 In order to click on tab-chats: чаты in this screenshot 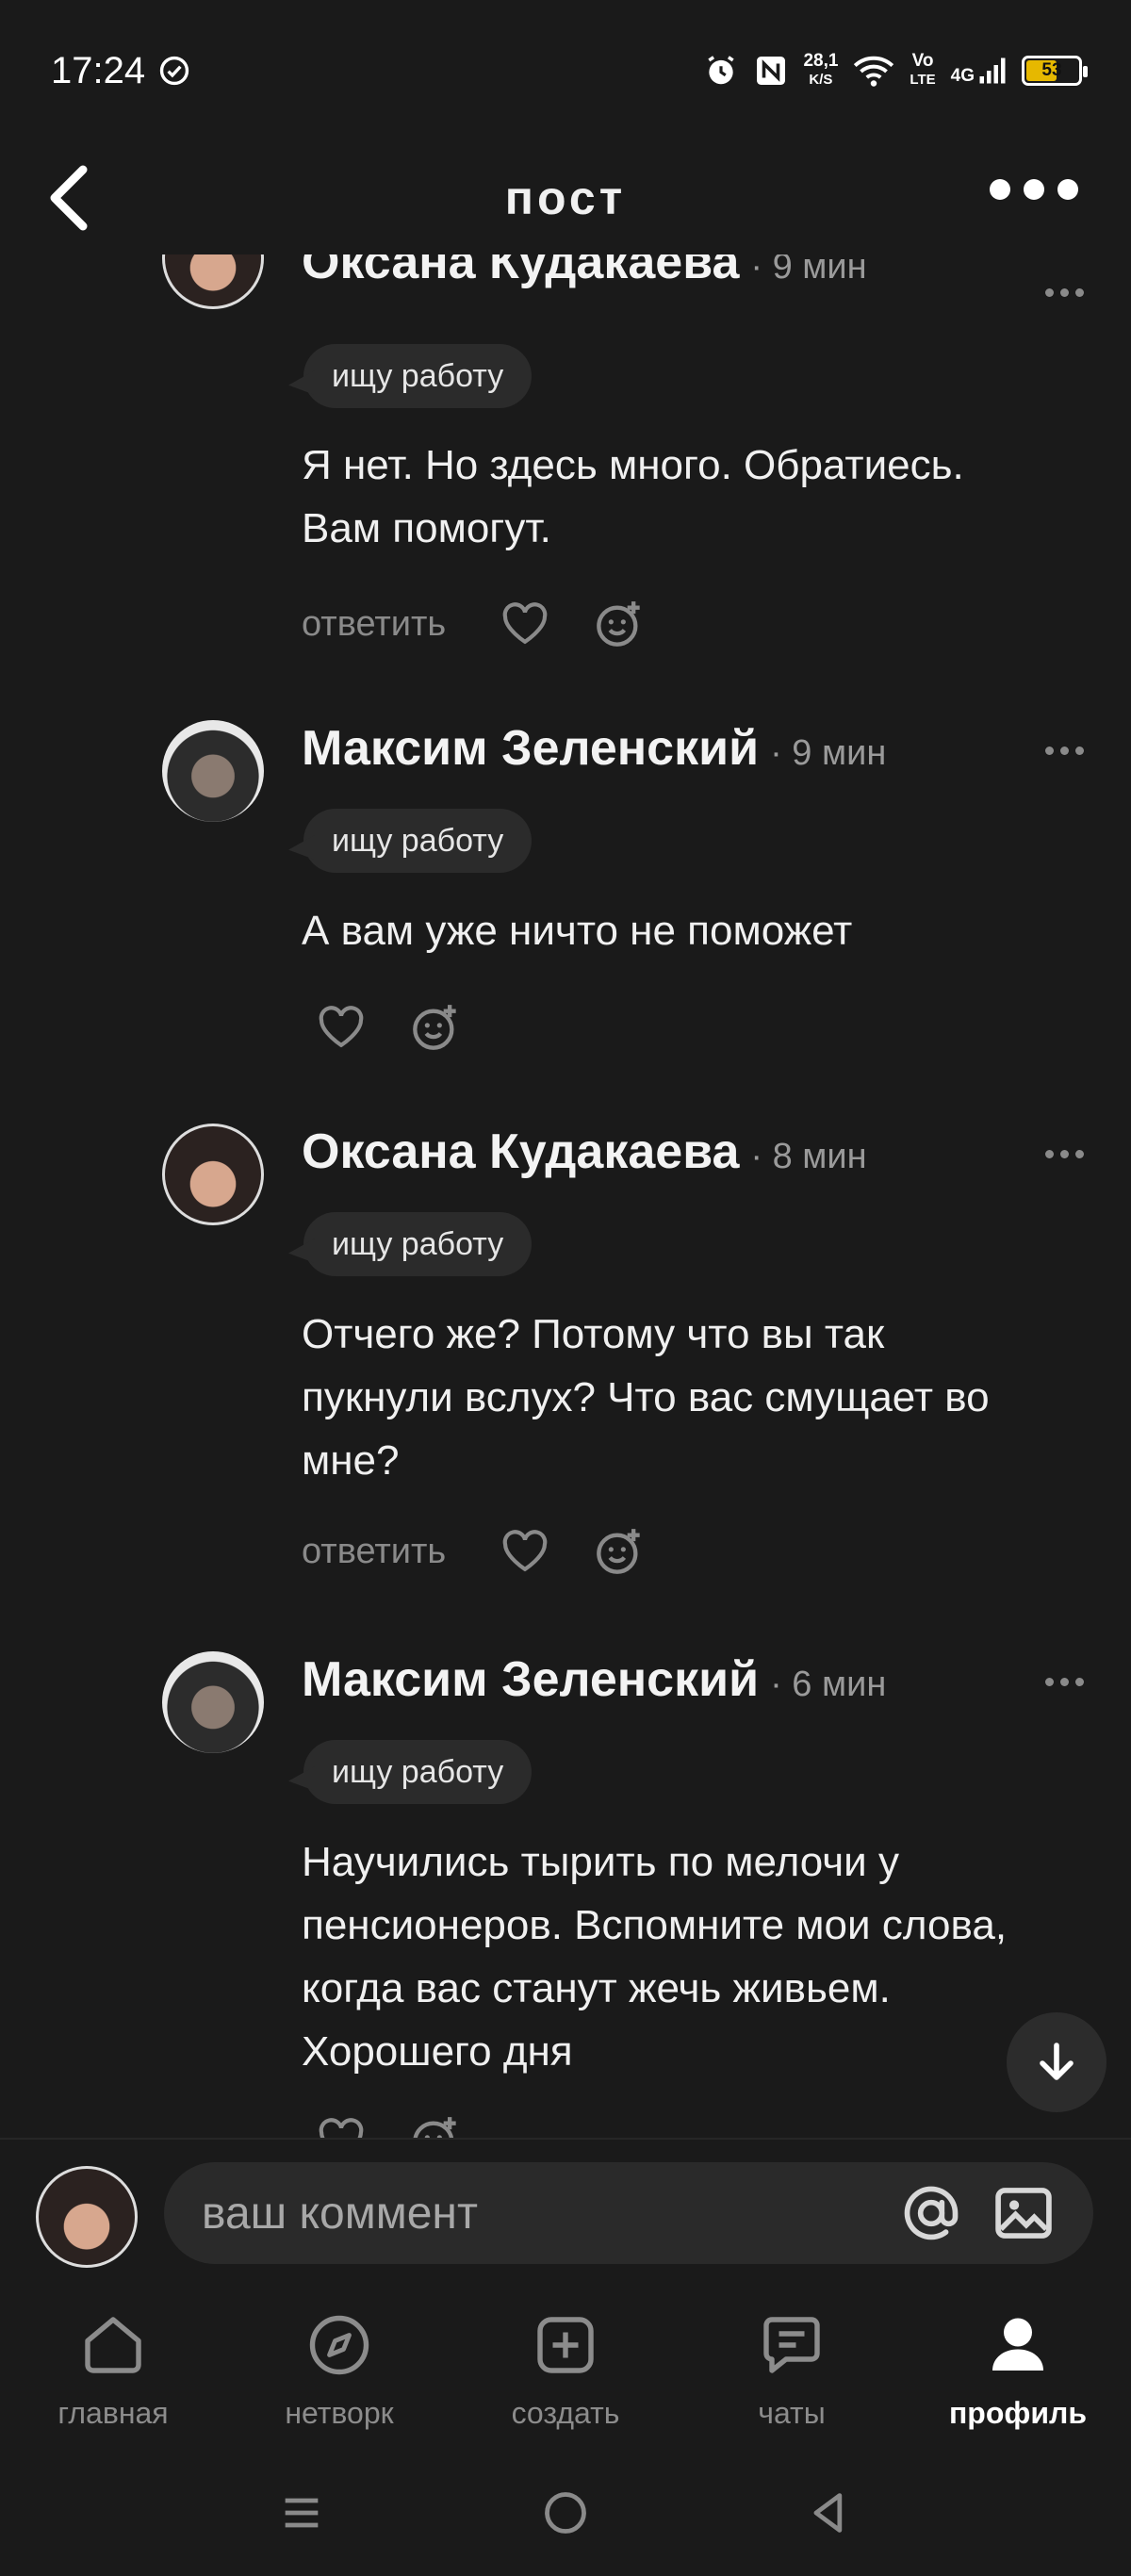, I will do `click(792, 2369)`.